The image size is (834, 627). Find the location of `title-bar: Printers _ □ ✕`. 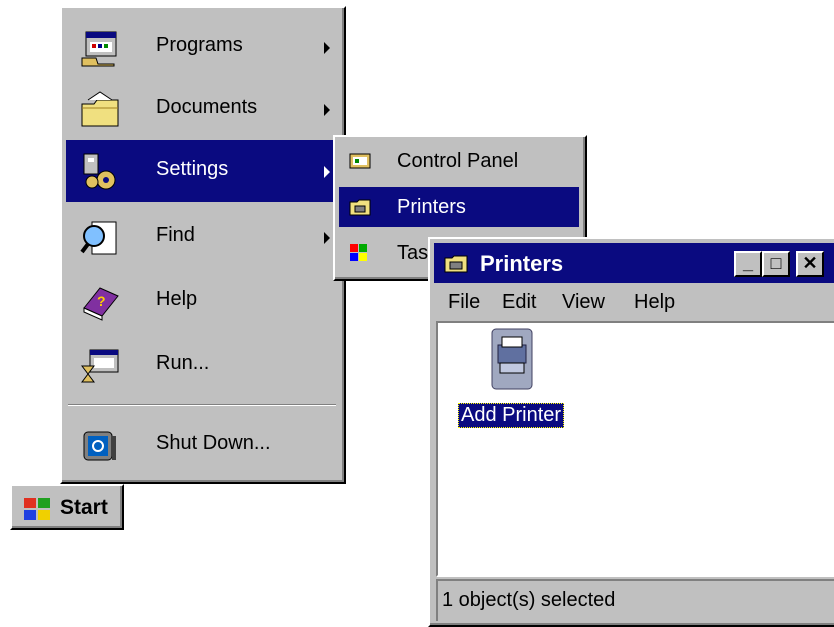

title-bar: Printers _ □ ✕ is located at coordinates (634, 263).